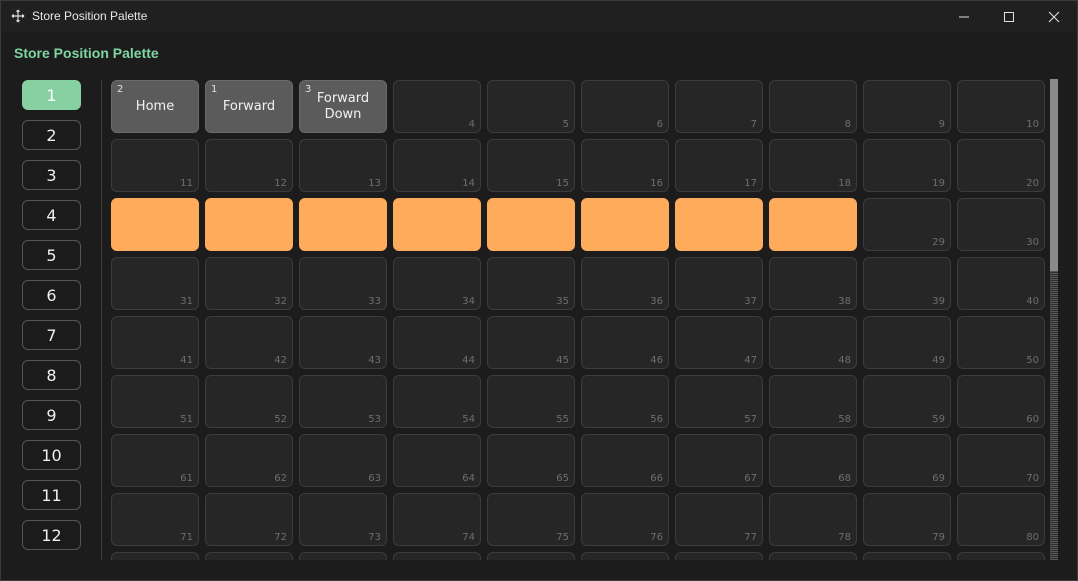 The image size is (1078, 581). Describe the element at coordinates (1054, 175) in the screenshot. I see `scrollbar-thumb` at that location.